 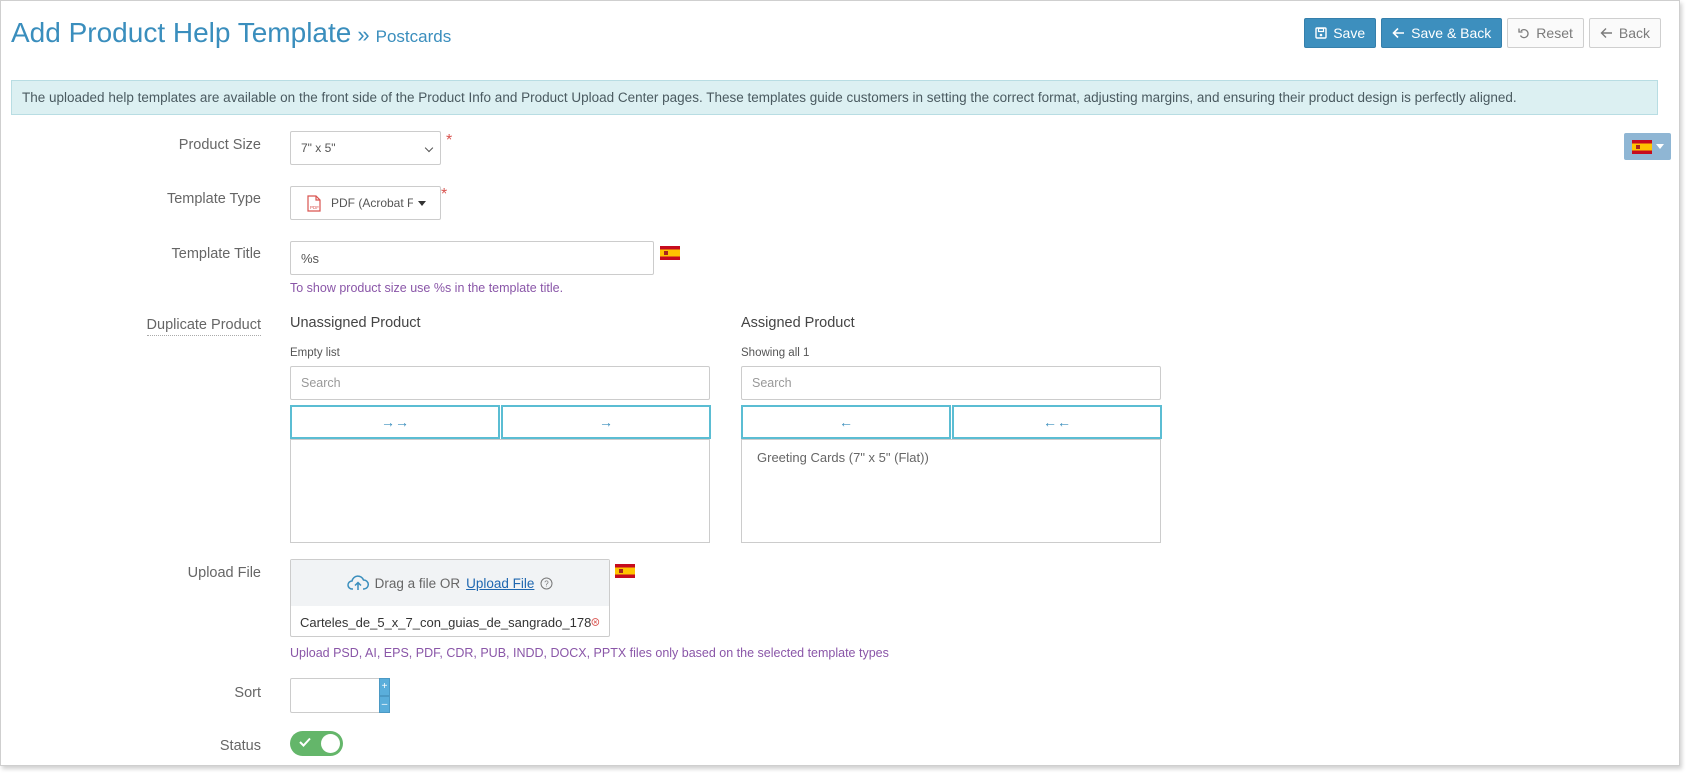 What do you see at coordinates (472, 258) in the screenshot?
I see `template-title-input: %s` at bounding box center [472, 258].